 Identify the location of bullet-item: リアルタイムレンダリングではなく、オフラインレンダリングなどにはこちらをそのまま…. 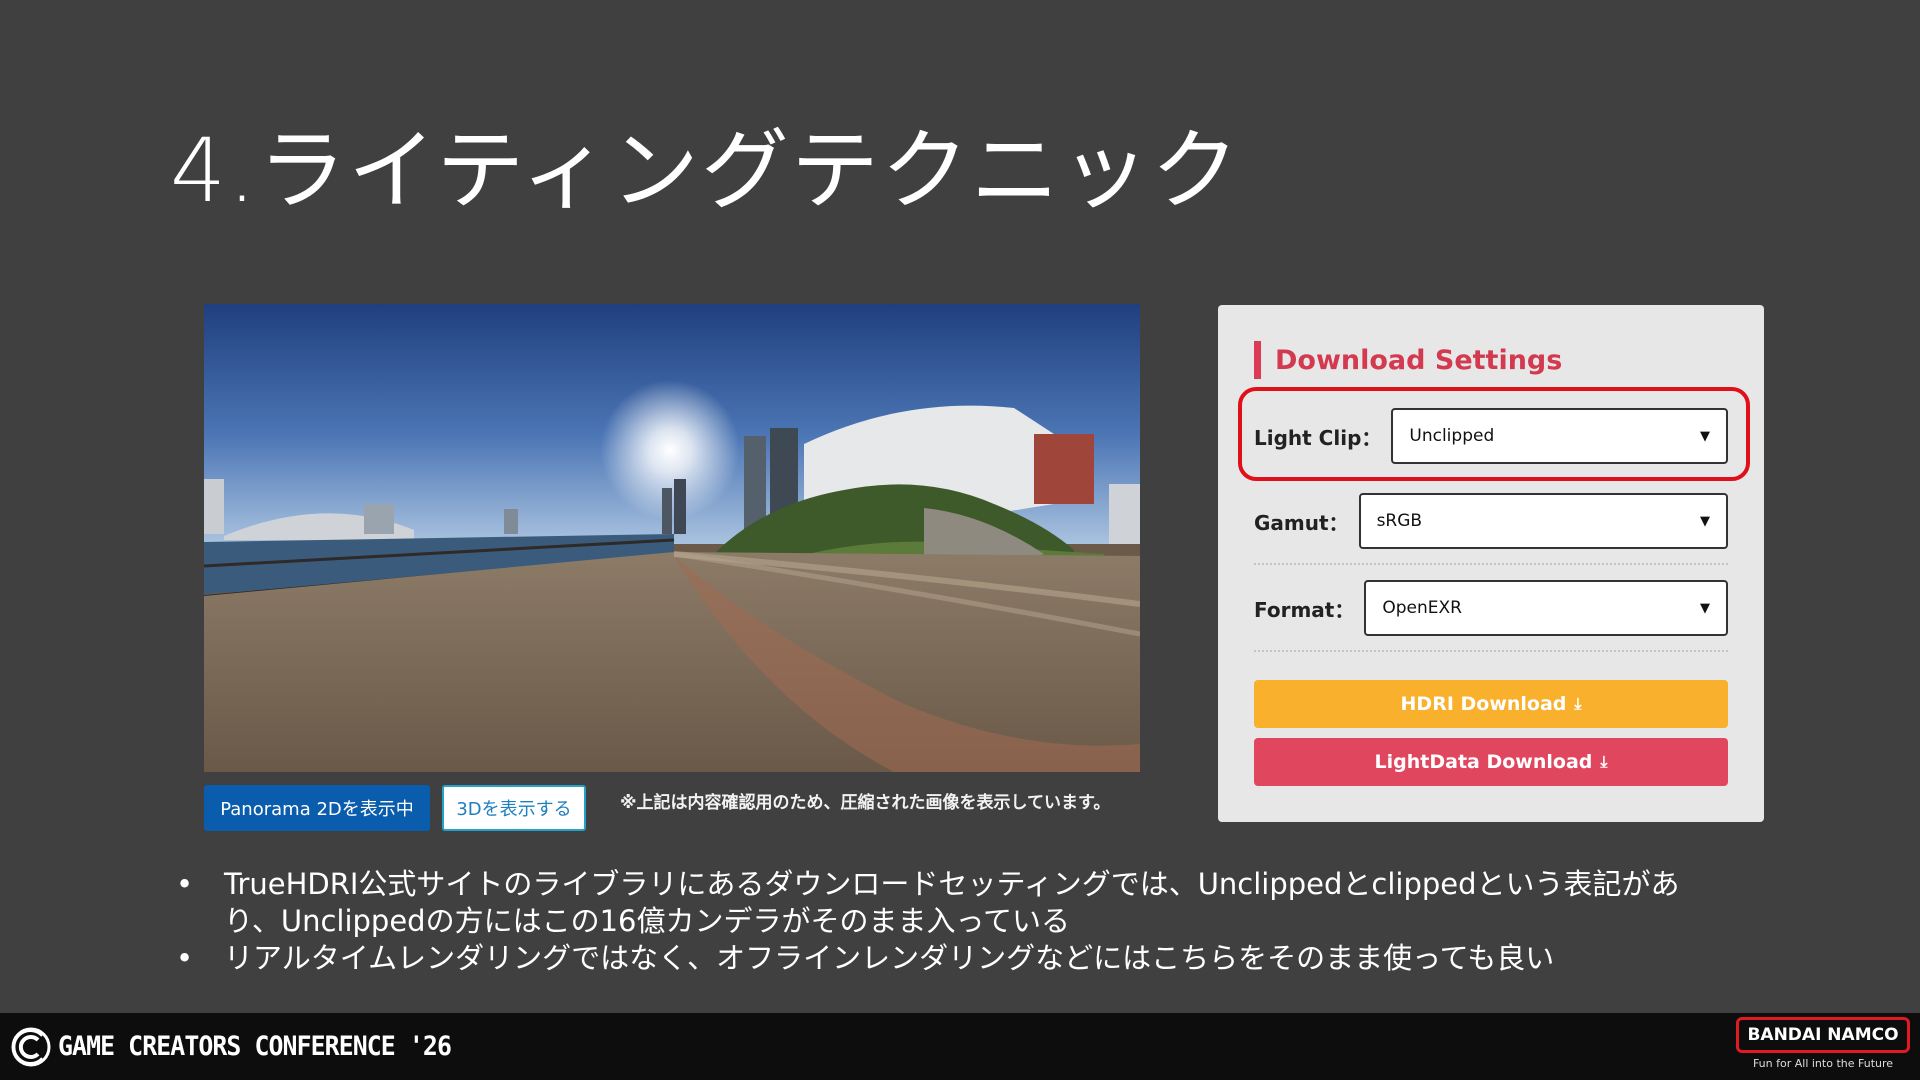
(956, 958).